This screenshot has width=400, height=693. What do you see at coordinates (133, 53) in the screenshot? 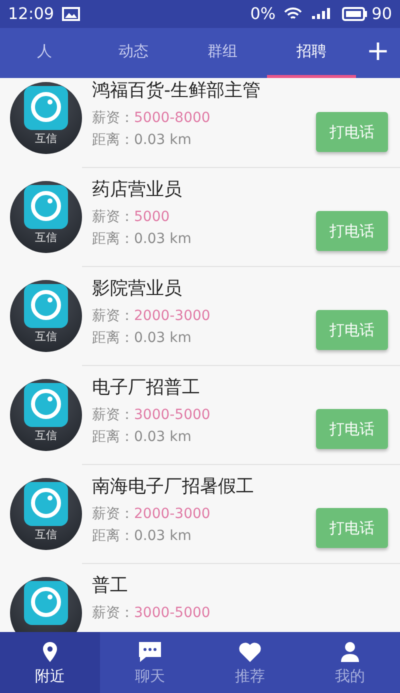
I see `tab: 动态` at bounding box center [133, 53].